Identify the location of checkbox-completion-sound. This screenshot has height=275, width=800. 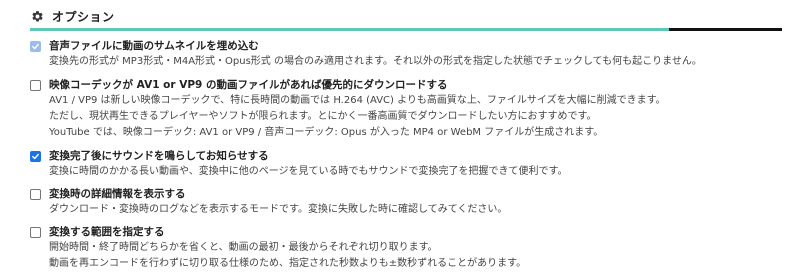
(35, 156).